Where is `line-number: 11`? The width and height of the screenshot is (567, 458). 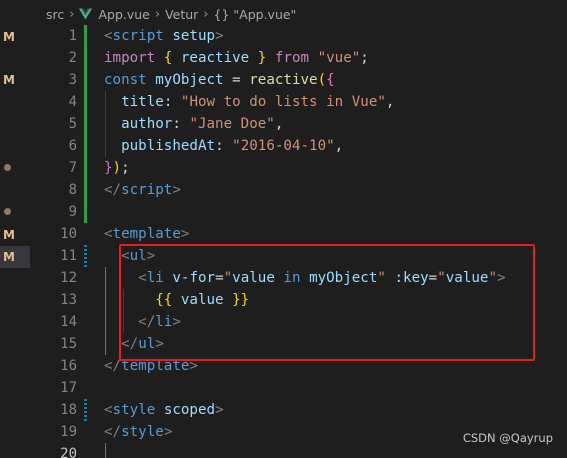
line-number: 11 is located at coordinates (68, 256).